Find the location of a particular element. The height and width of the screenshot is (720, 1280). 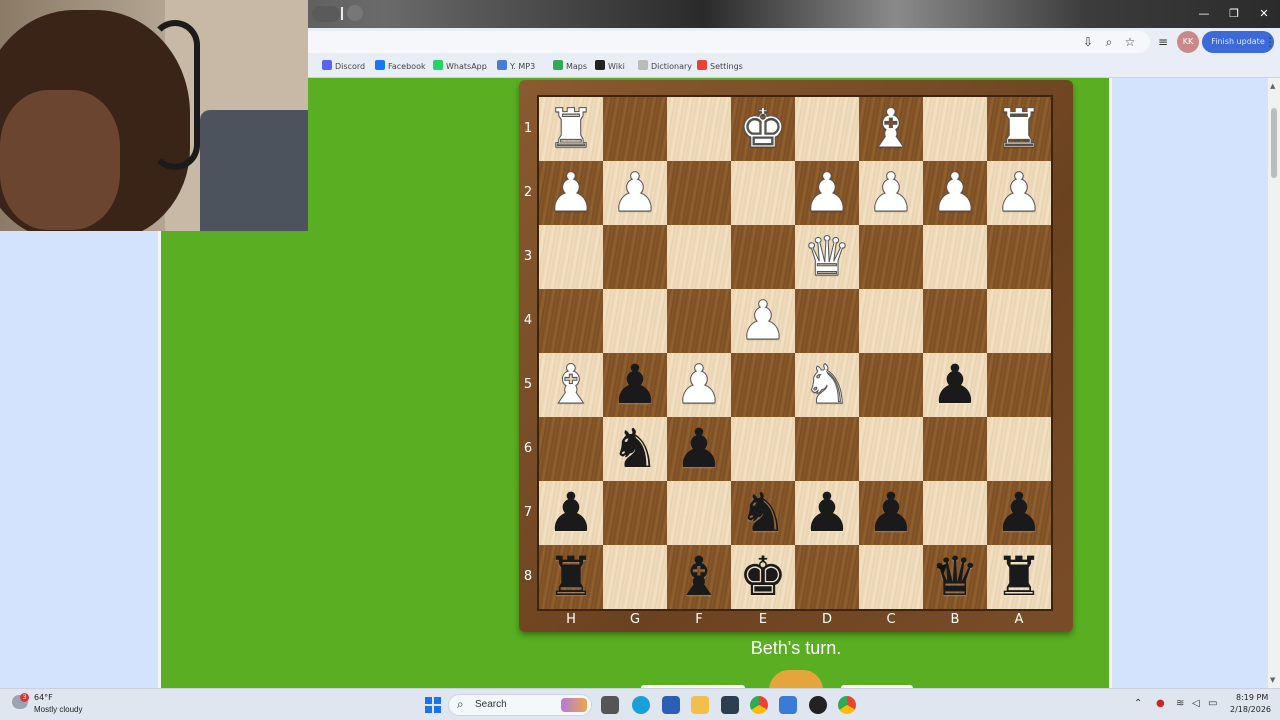

store-icon is located at coordinates (671, 705).